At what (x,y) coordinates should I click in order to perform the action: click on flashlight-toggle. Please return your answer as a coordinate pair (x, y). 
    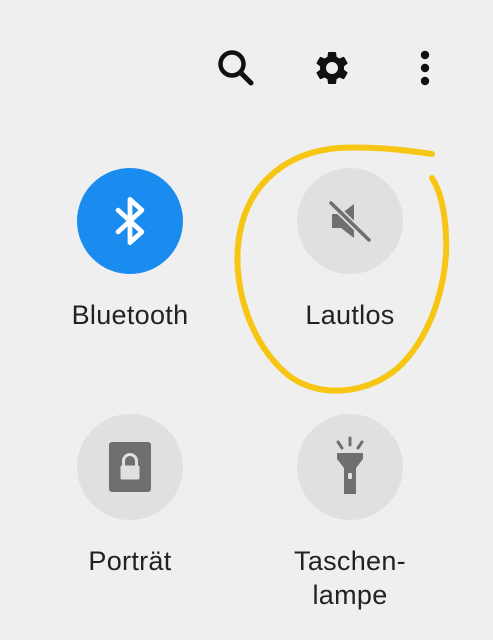
    Looking at the image, I should click on (350, 467).